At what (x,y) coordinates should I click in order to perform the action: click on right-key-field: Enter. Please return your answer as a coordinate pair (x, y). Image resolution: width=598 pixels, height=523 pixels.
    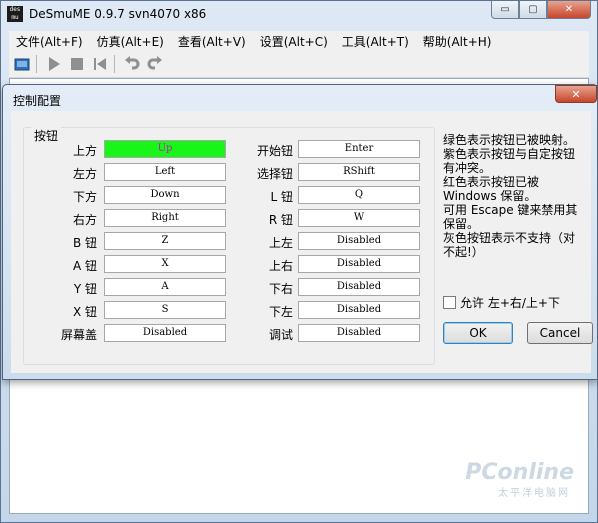
    Looking at the image, I should click on (359, 149).